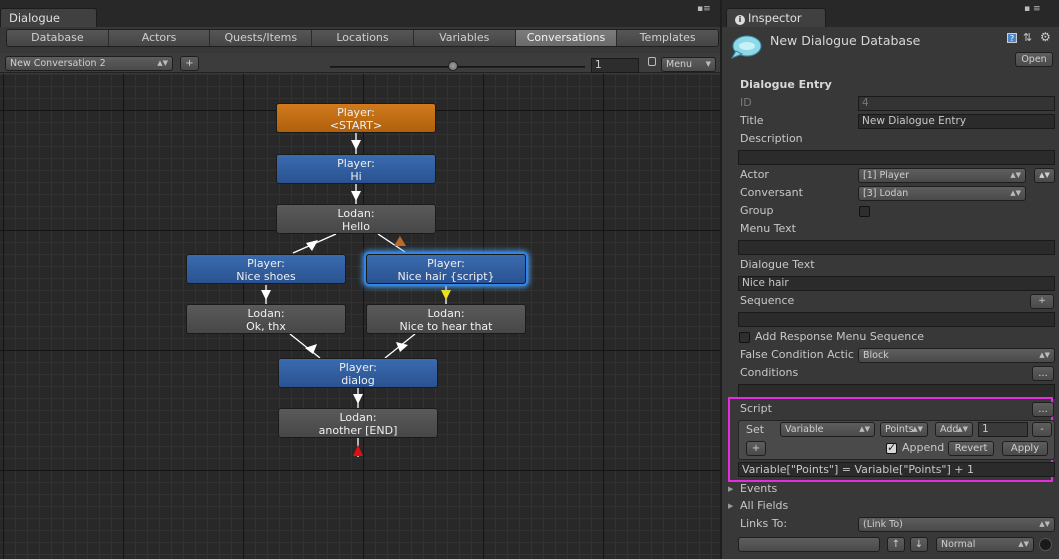  I want to click on sequence-field, so click(896, 319).